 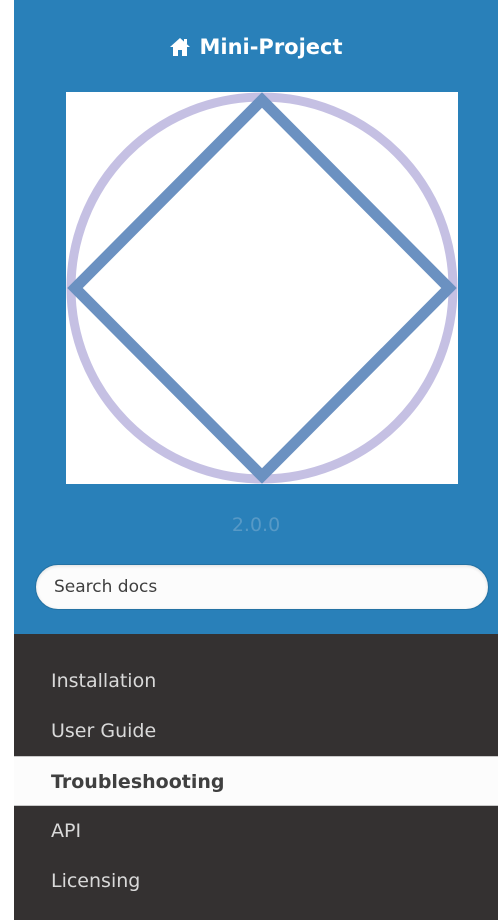 What do you see at coordinates (256, 881) in the screenshot?
I see `nav-item-licensing: Licensing` at bounding box center [256, 881].